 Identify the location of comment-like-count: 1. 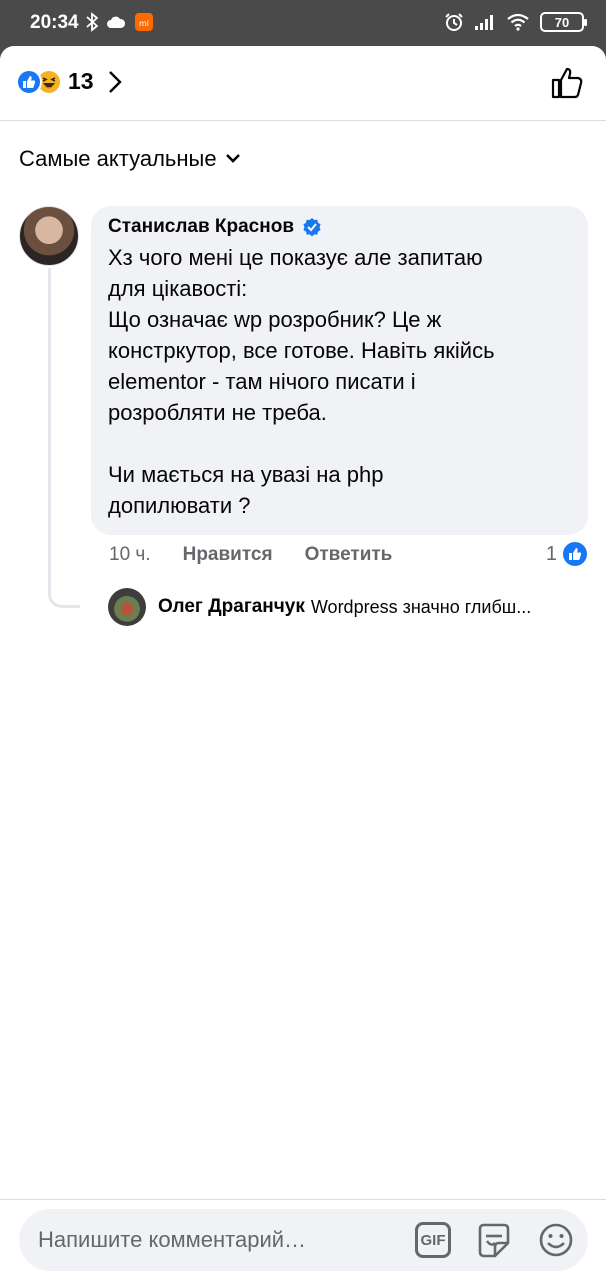
(551, 553).